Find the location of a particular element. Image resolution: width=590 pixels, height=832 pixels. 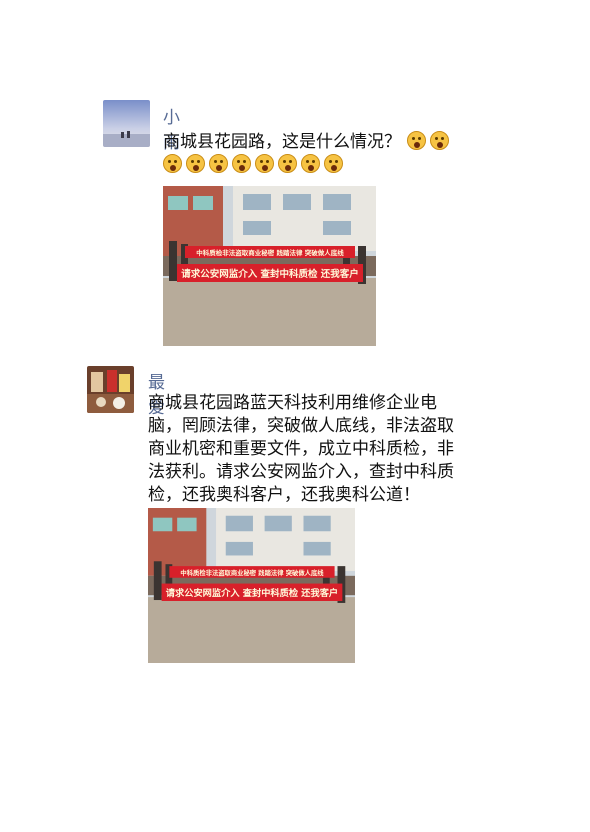

avatar-xiaoyu is located at coordinates (126, 123).